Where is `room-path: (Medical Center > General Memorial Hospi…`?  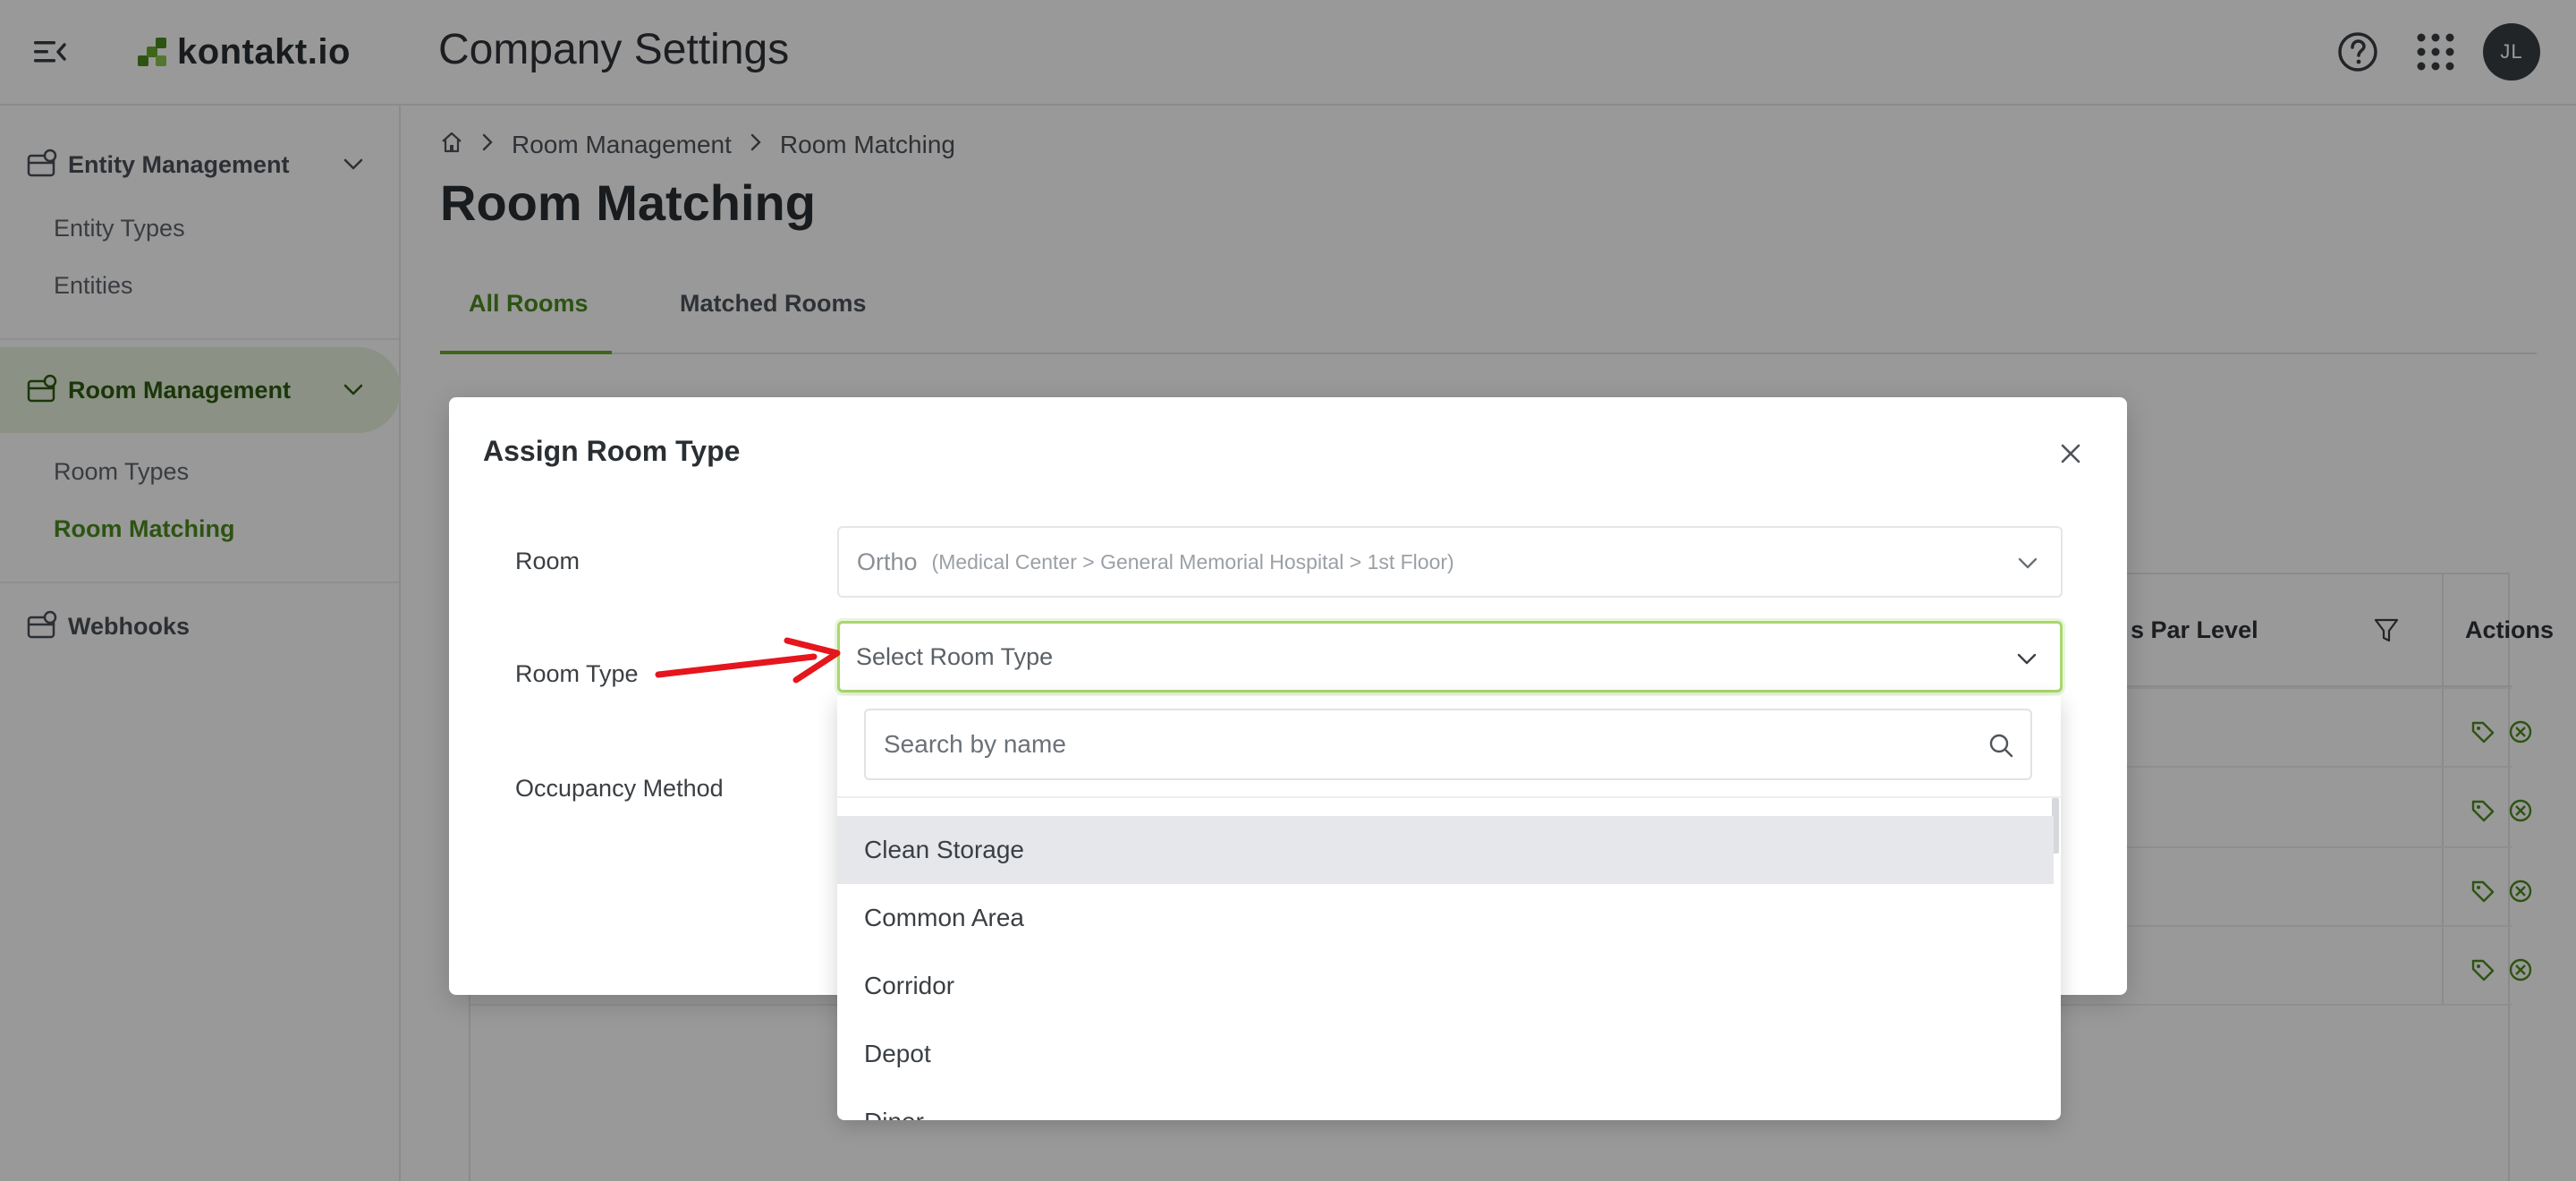 room-path: (Medical Center > General Memorial Hospi… is located at coordinates (1192, 561).